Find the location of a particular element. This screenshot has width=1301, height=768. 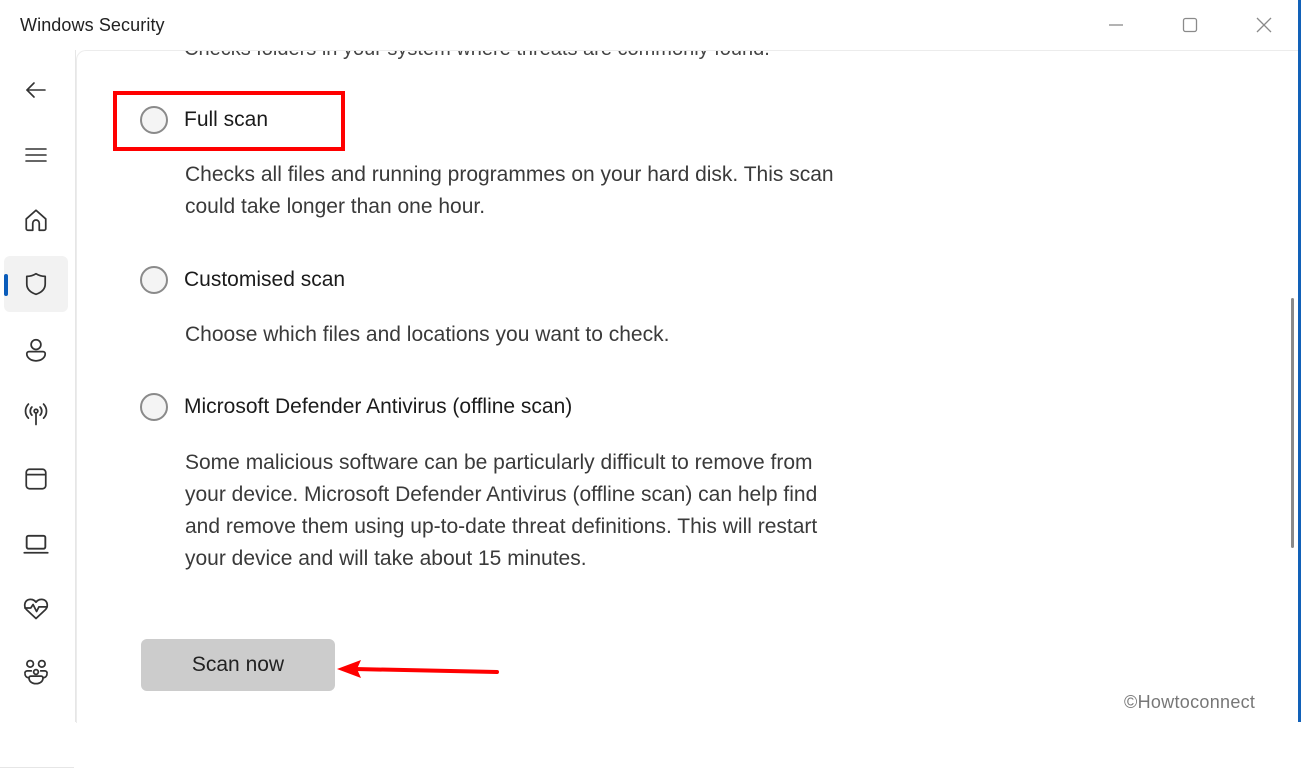

maximize-button is located at coordinates (1190, 25).